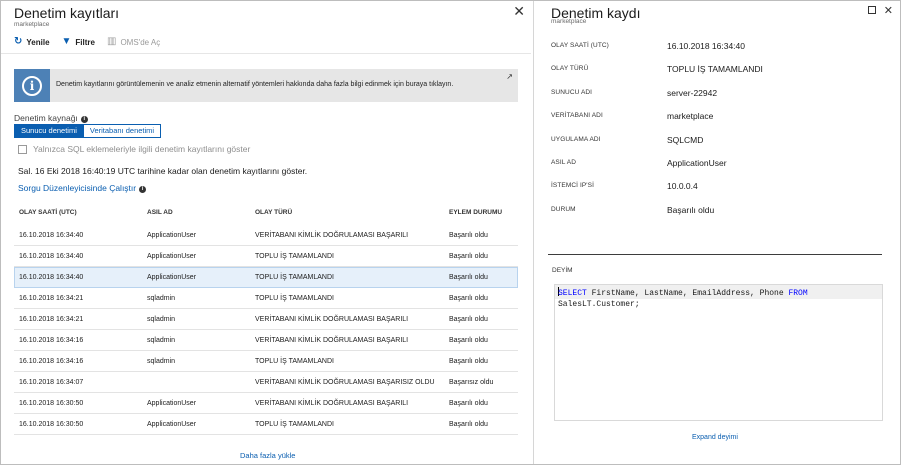 The height and width of the screenshot is (465, 901). I want to click on database-audit-option: Veritabanı denetimi, so click(122, 131).